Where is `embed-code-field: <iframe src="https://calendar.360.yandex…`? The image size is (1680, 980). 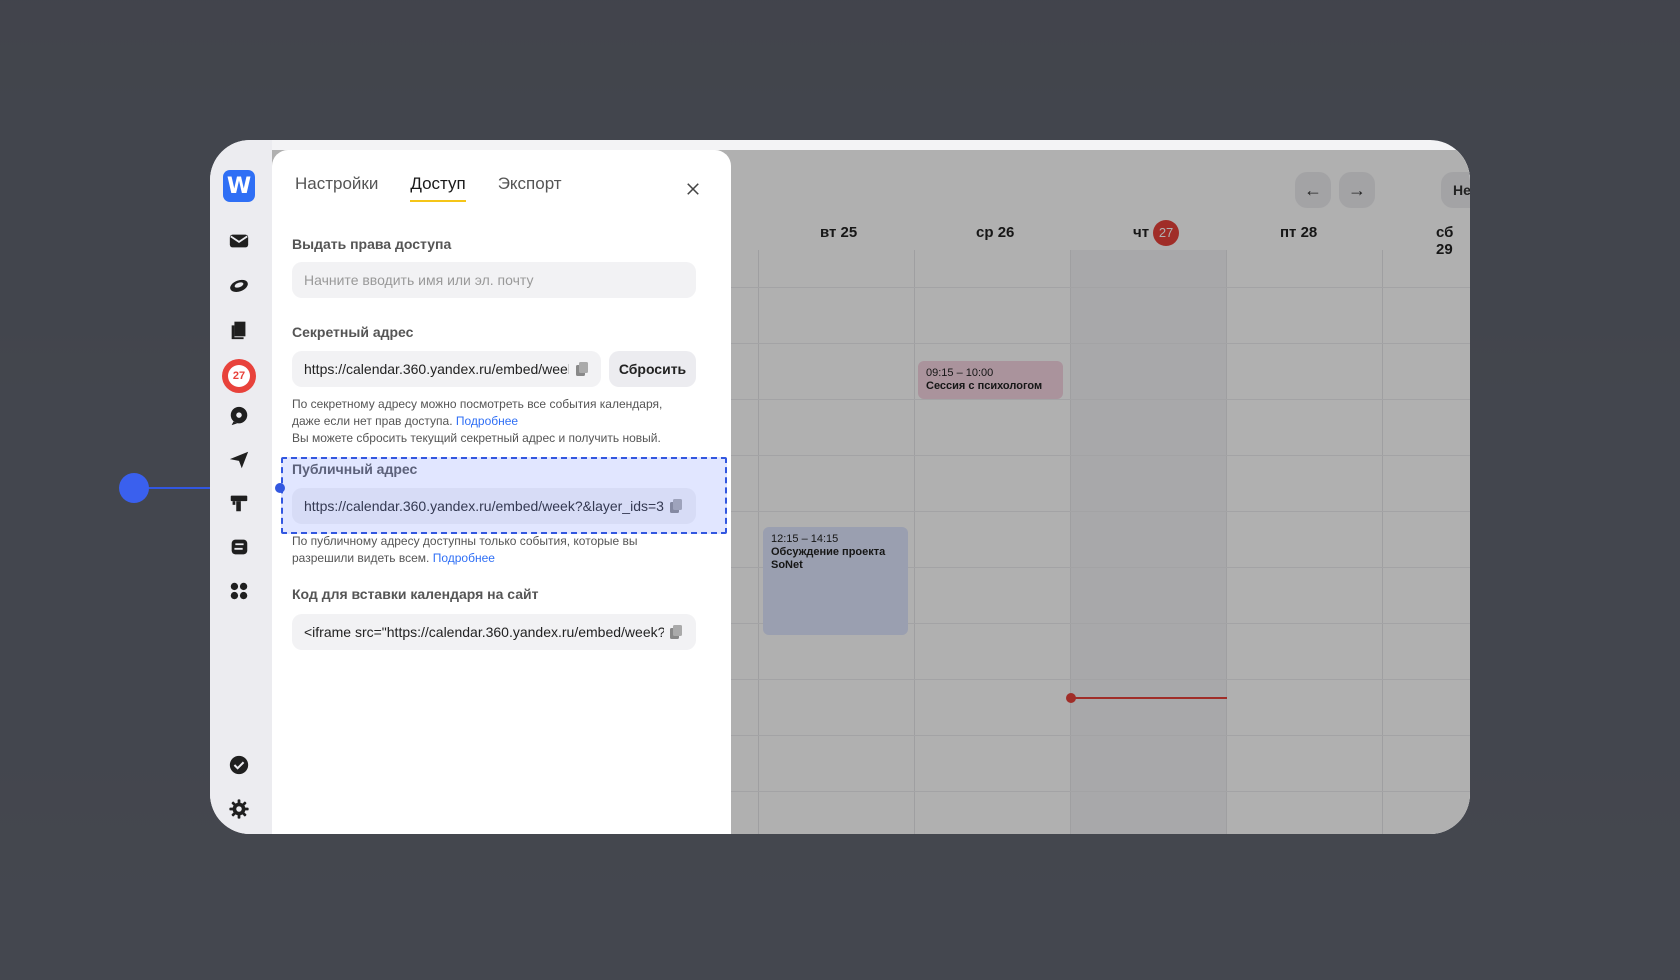 embed-code-field: <iframe src="https://calendar.360.yandex… is located at coordinates (494, 632).